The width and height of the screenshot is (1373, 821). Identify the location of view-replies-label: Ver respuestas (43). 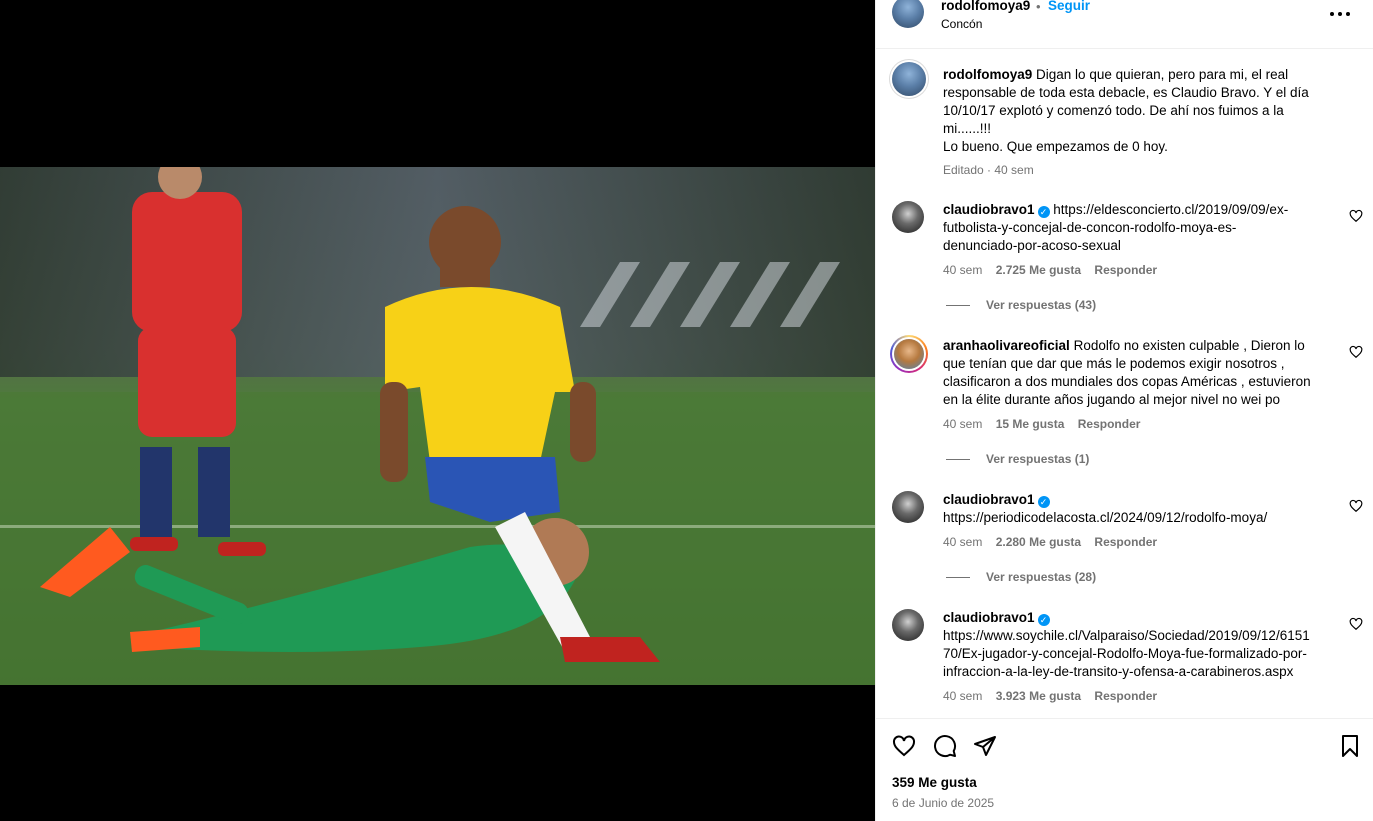
(1041, 305).